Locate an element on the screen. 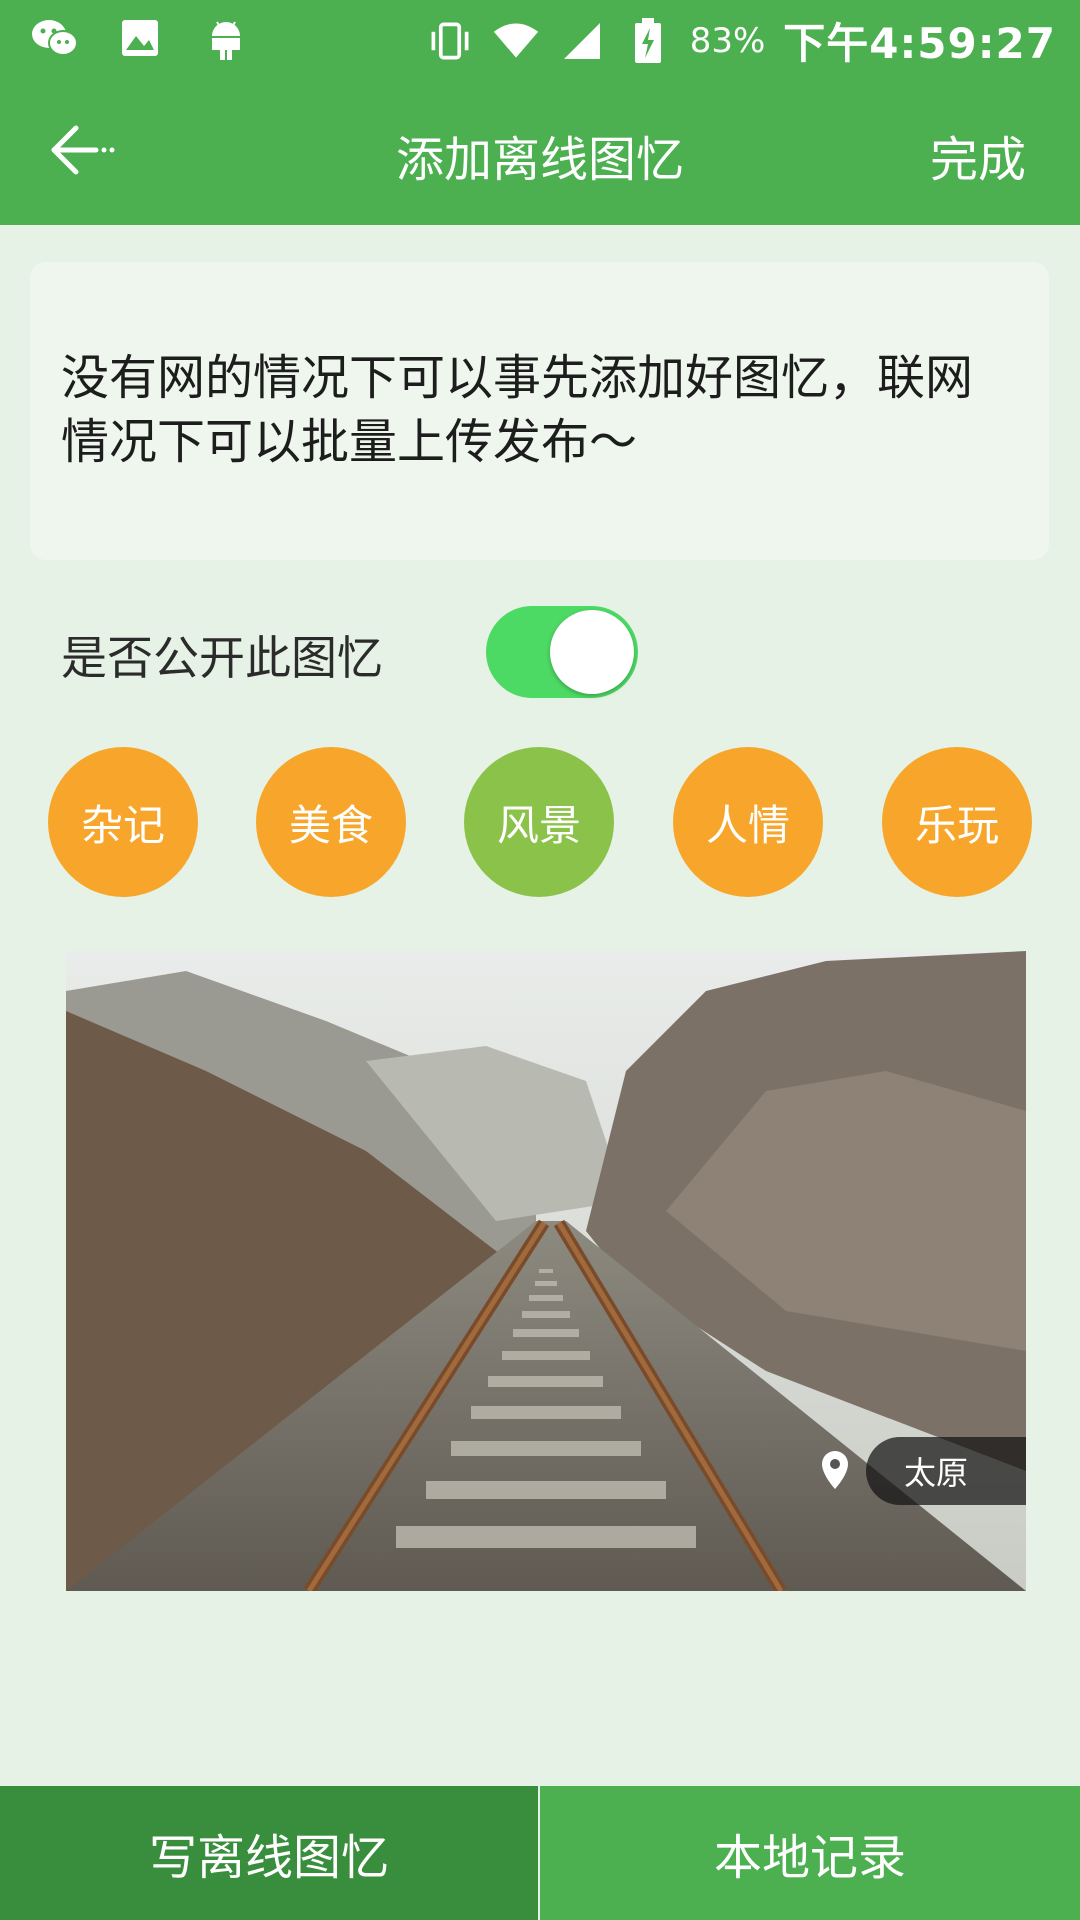  public-toggle-label: 是否公开此图忆 is located at coordinates (222, 658).